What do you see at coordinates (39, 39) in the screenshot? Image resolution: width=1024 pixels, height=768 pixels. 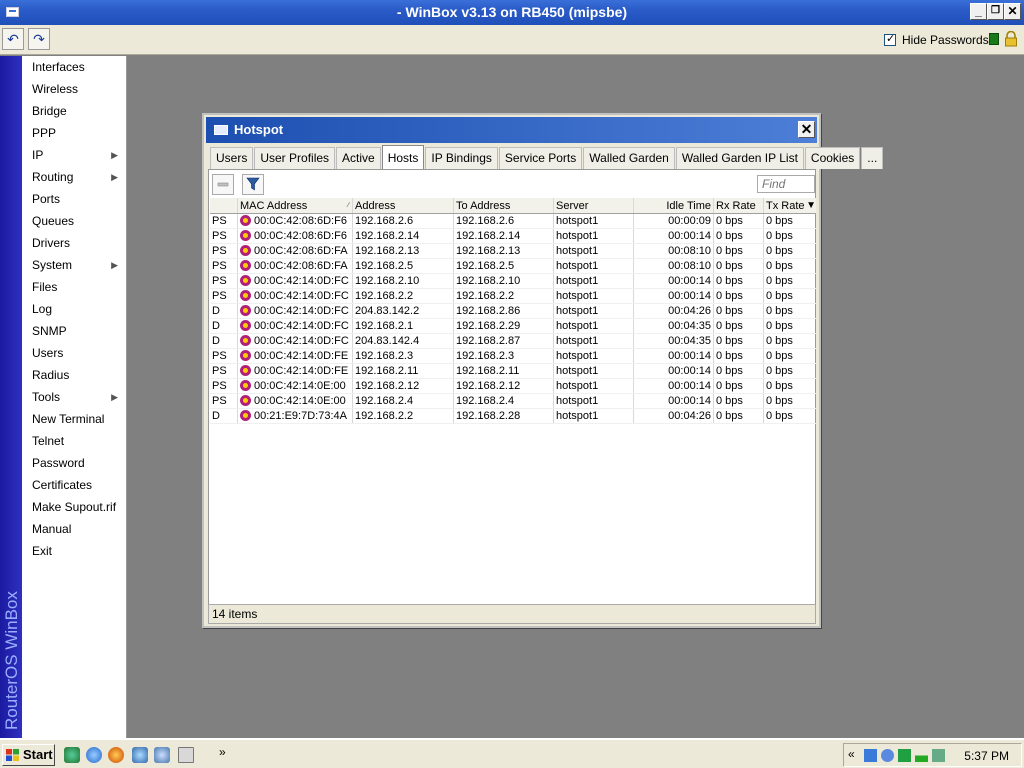 I see `redo-button: ↷` at bounding box center [39, 39].